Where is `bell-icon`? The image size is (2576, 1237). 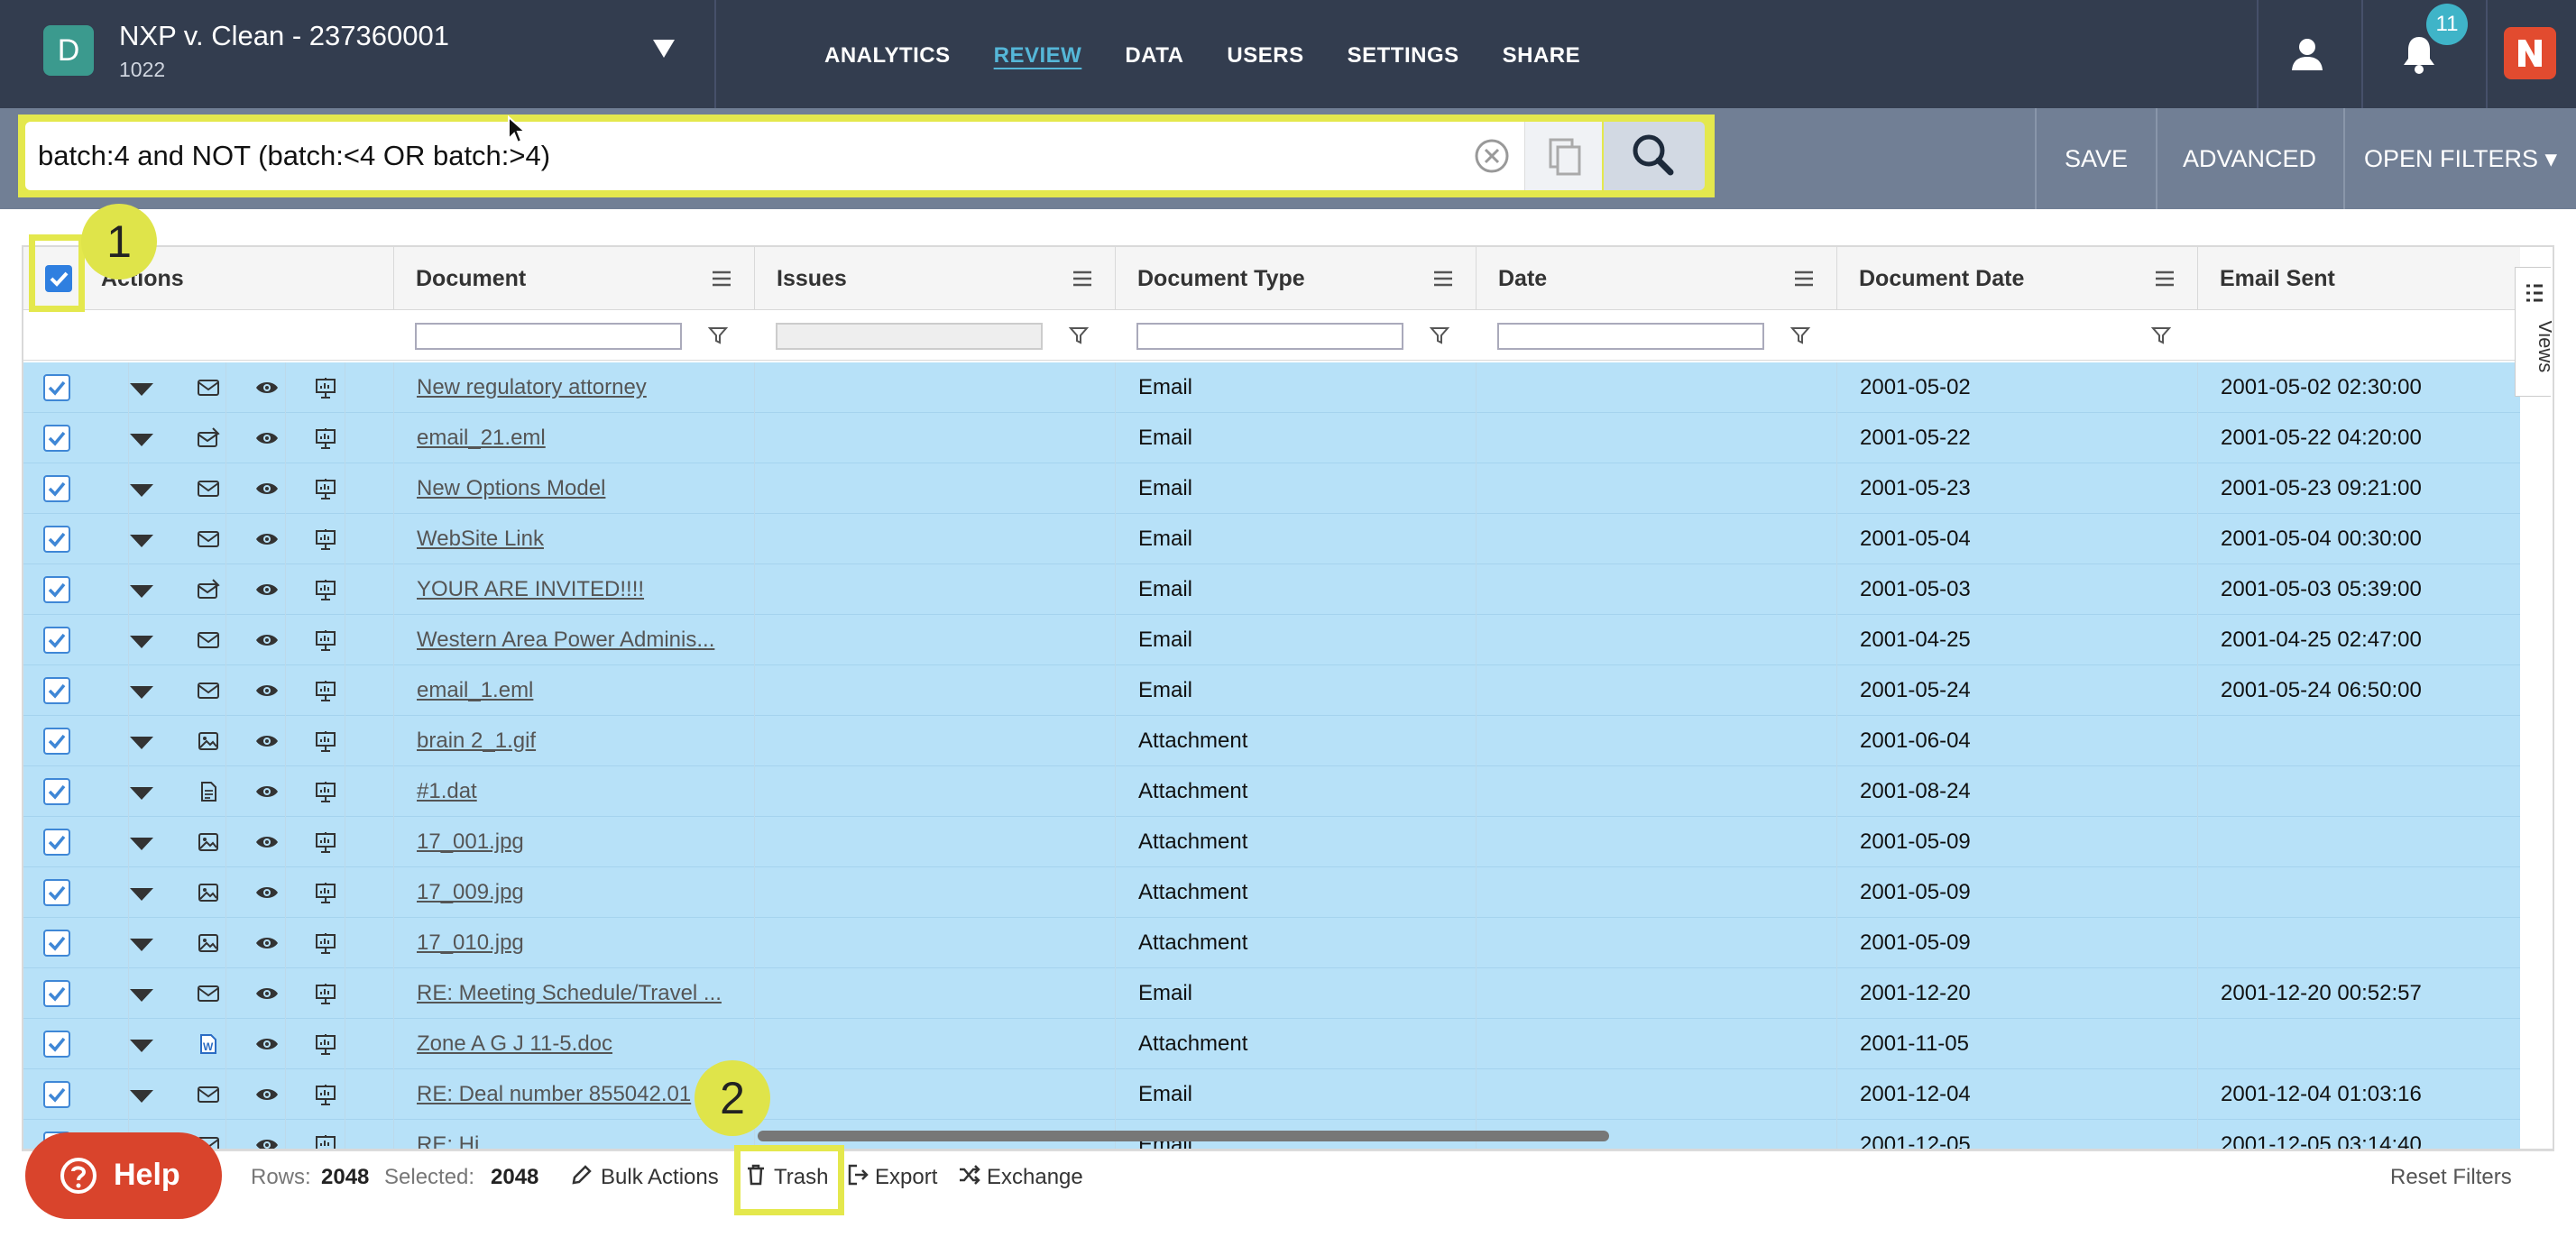
bell-icon is located at coordinates (2419, 54).